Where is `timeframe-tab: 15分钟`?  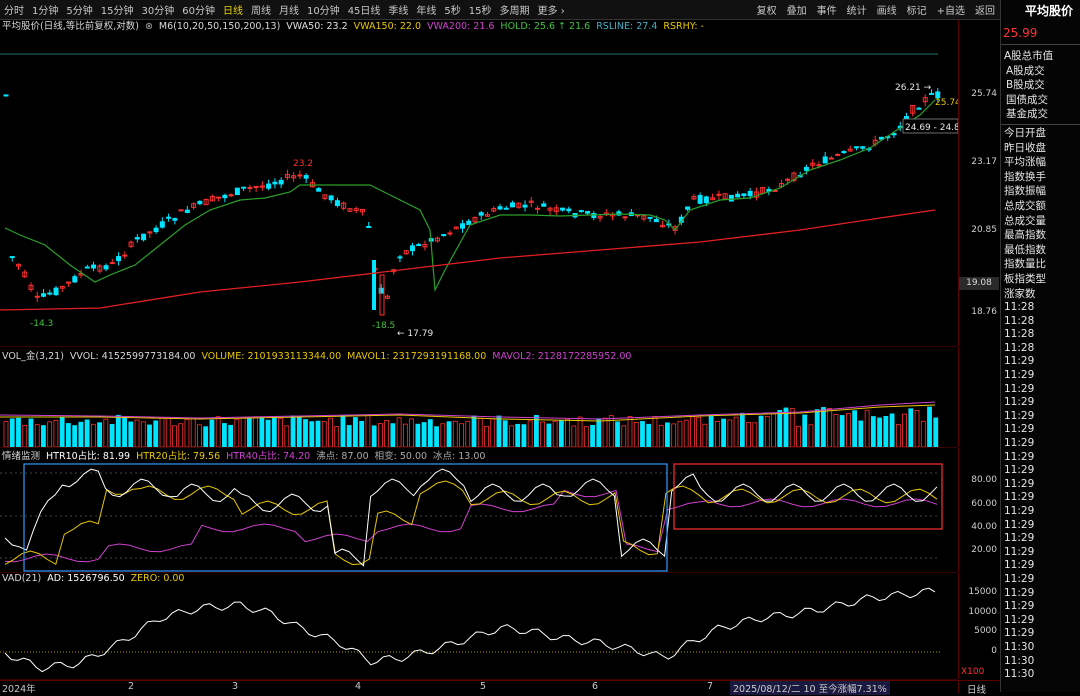 timeframe-tab: 15分钟 is located at coordinates (117, 9).